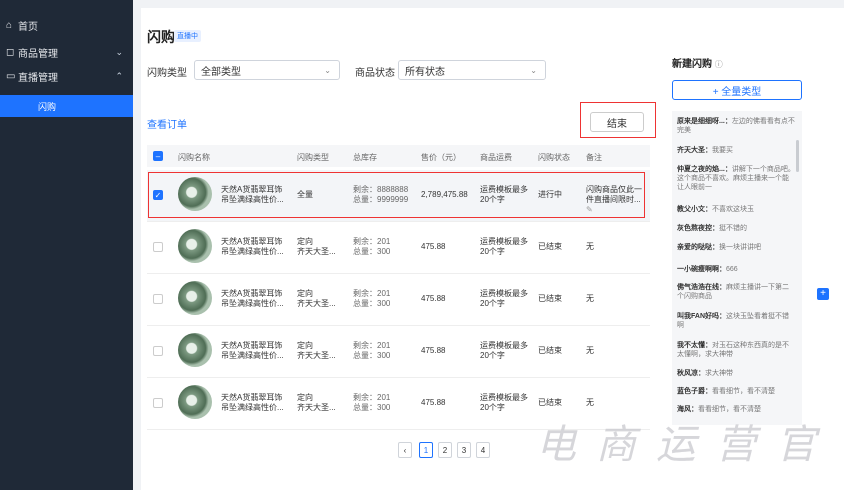  I want to click on column-header-stock: 总库存, so click(365, 157).